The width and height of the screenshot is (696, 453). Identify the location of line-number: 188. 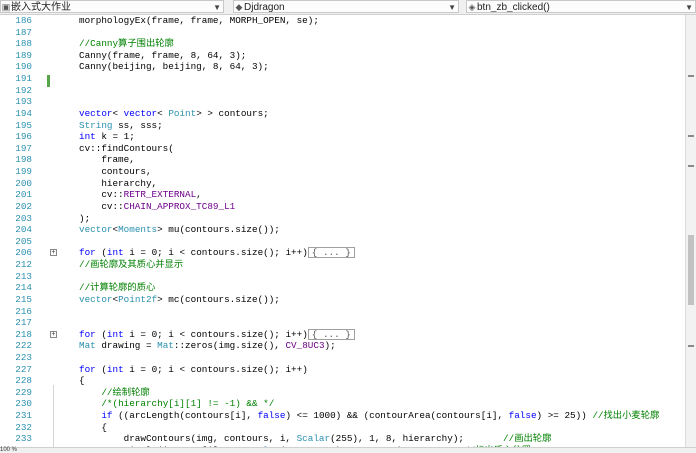
(23, 44).